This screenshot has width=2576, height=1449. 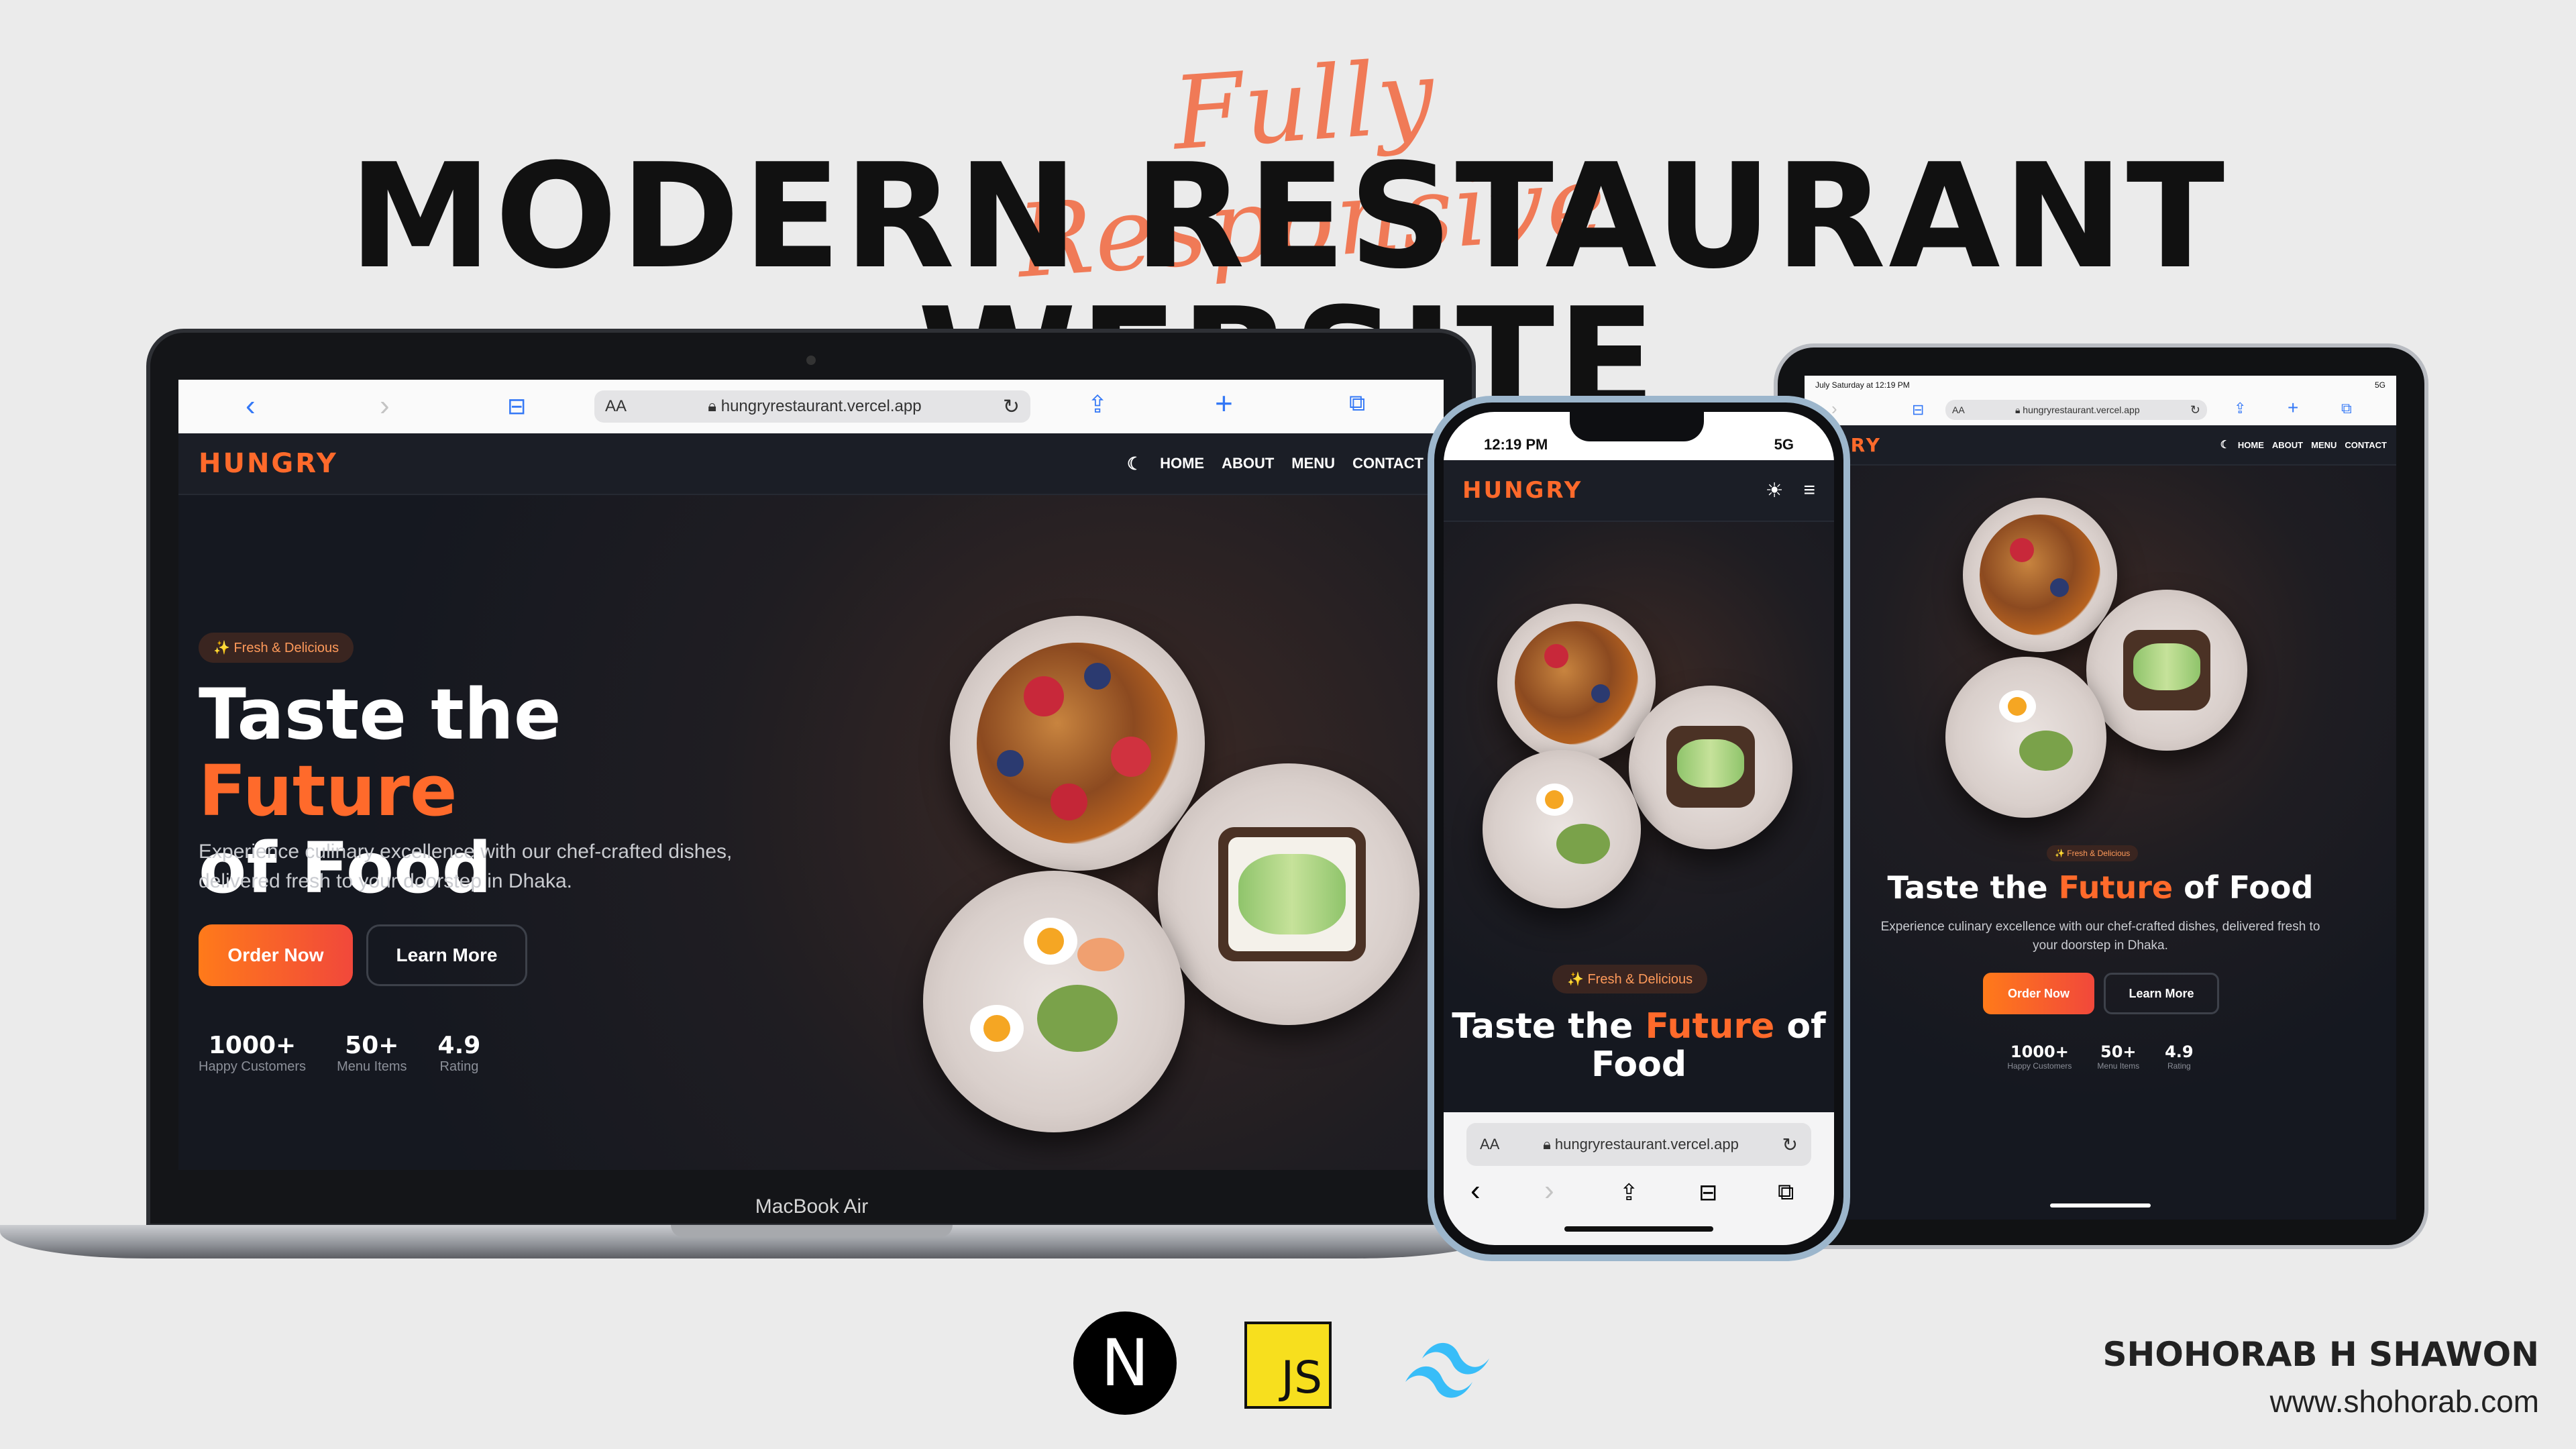 What do you see at coordinates (2093, 853) in the screenshot?
I see `hero-badge: ✨ Fresh & Delicious` at bounding box center [2093, 853].